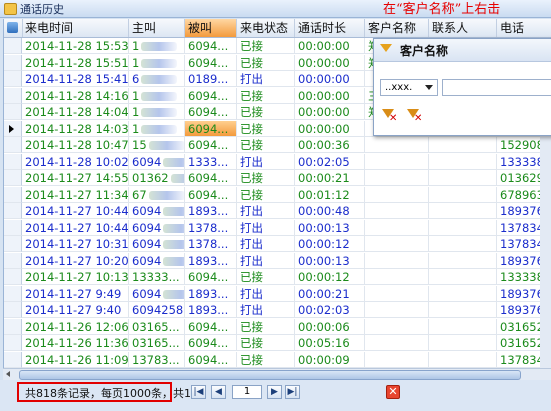 This screenshot has height=411, width=551. Describe the element at coordinates (77, 46) in the screenshot. I see `cell-text: 2014-11-28 15:53` at that location.